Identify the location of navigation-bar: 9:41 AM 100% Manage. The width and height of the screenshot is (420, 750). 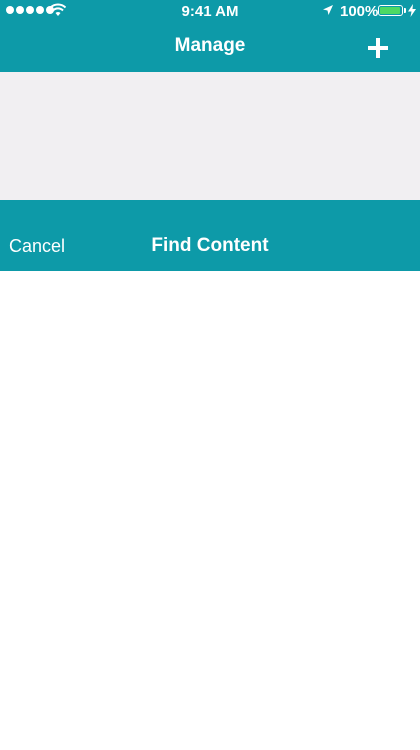
(210, 36).